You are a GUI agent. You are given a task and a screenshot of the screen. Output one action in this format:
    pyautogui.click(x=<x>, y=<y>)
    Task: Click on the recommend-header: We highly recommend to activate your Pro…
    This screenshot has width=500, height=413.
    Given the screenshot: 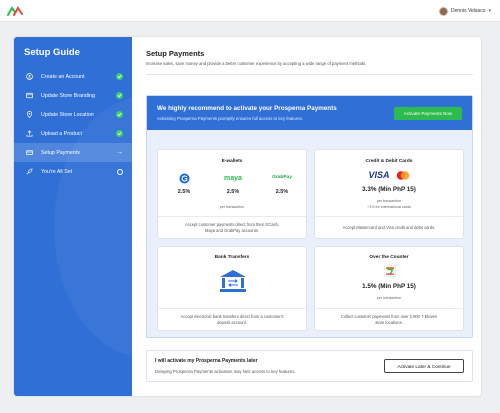 What is the action you would take?
    pyautogui.click(x=309, y=113)
    